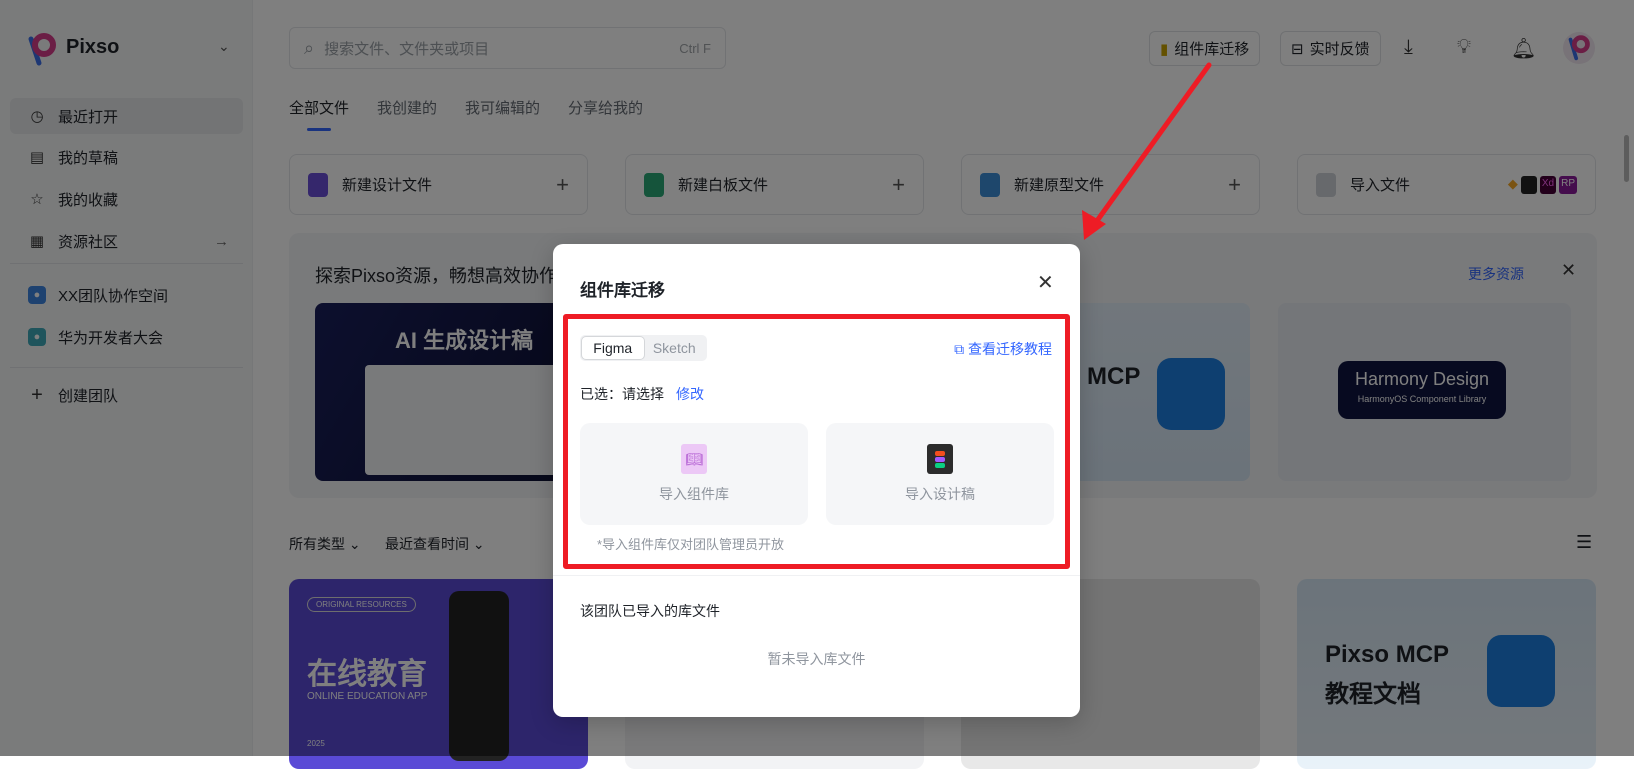  What do you see at coordinates (816, 659) in the screenshot?
I see `empty-state: 暂未导入库文件` at bounding box center [816, 659].